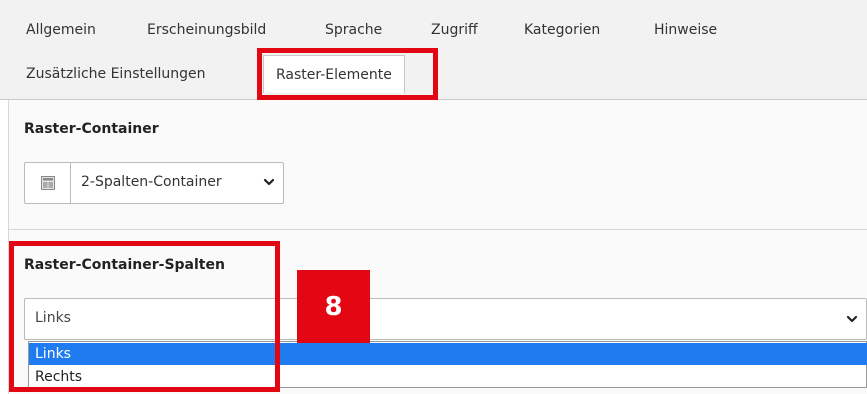 This screenshot has width=867, height=394. I want to click on raster-container-select: 2-Spalten-Container, so click(154, 183).